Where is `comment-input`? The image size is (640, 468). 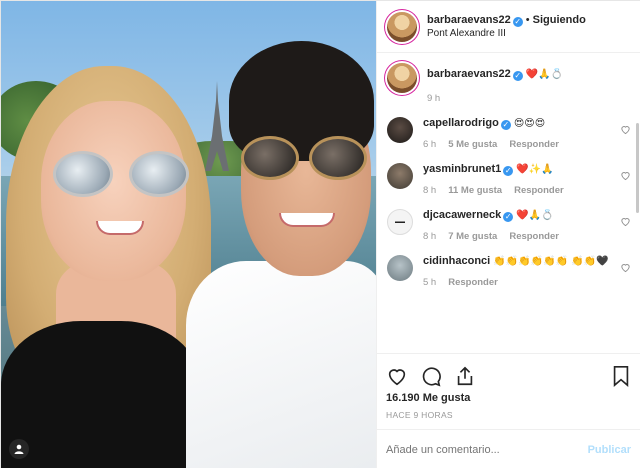
comment-input is located at coordinates (487, 449).